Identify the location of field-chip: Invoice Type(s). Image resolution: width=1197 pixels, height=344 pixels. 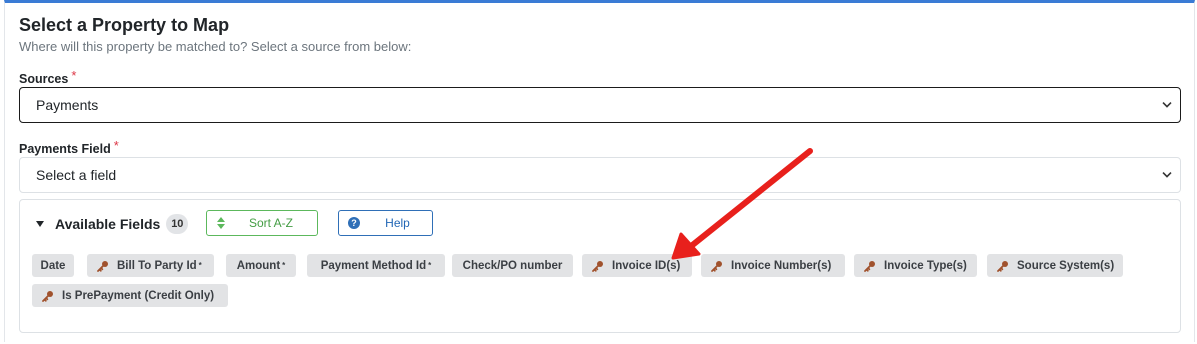
(915, 265).